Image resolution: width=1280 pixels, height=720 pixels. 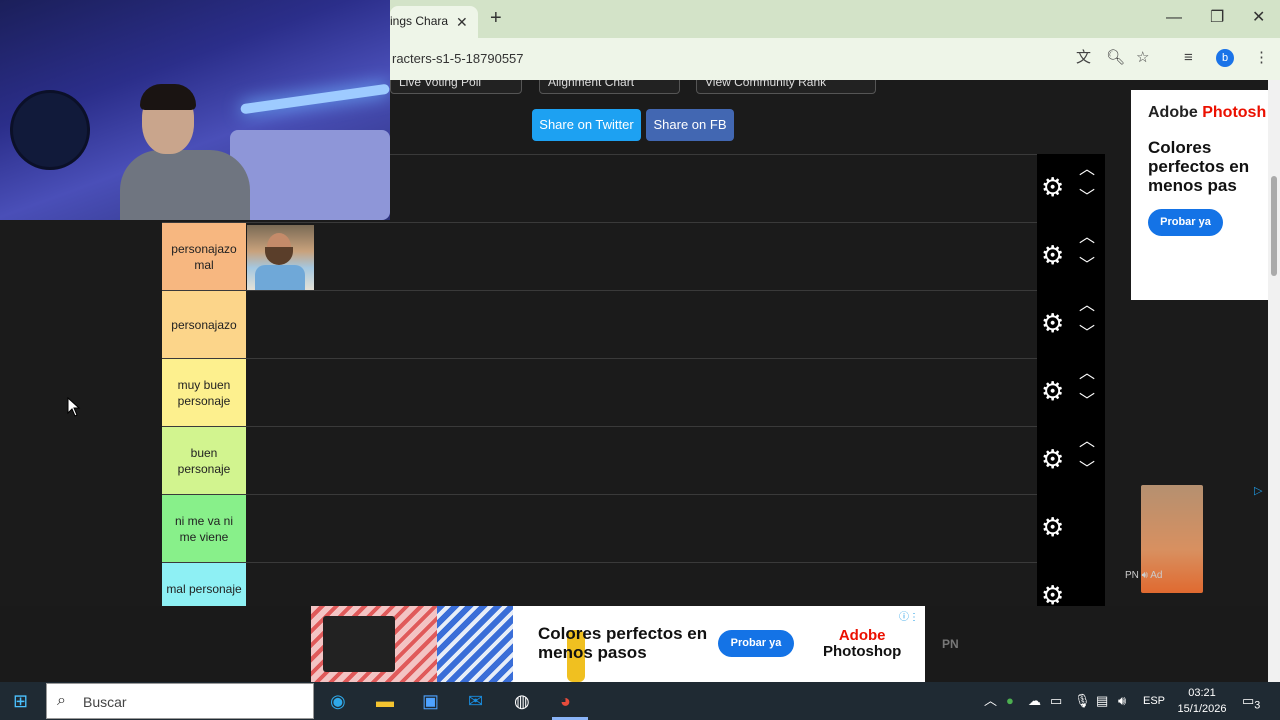 What do you see at coordinates (180, 701) in the screenshot?
I see `taskbar-search: ⌕ Buscar` at bounding box center [180, 701].